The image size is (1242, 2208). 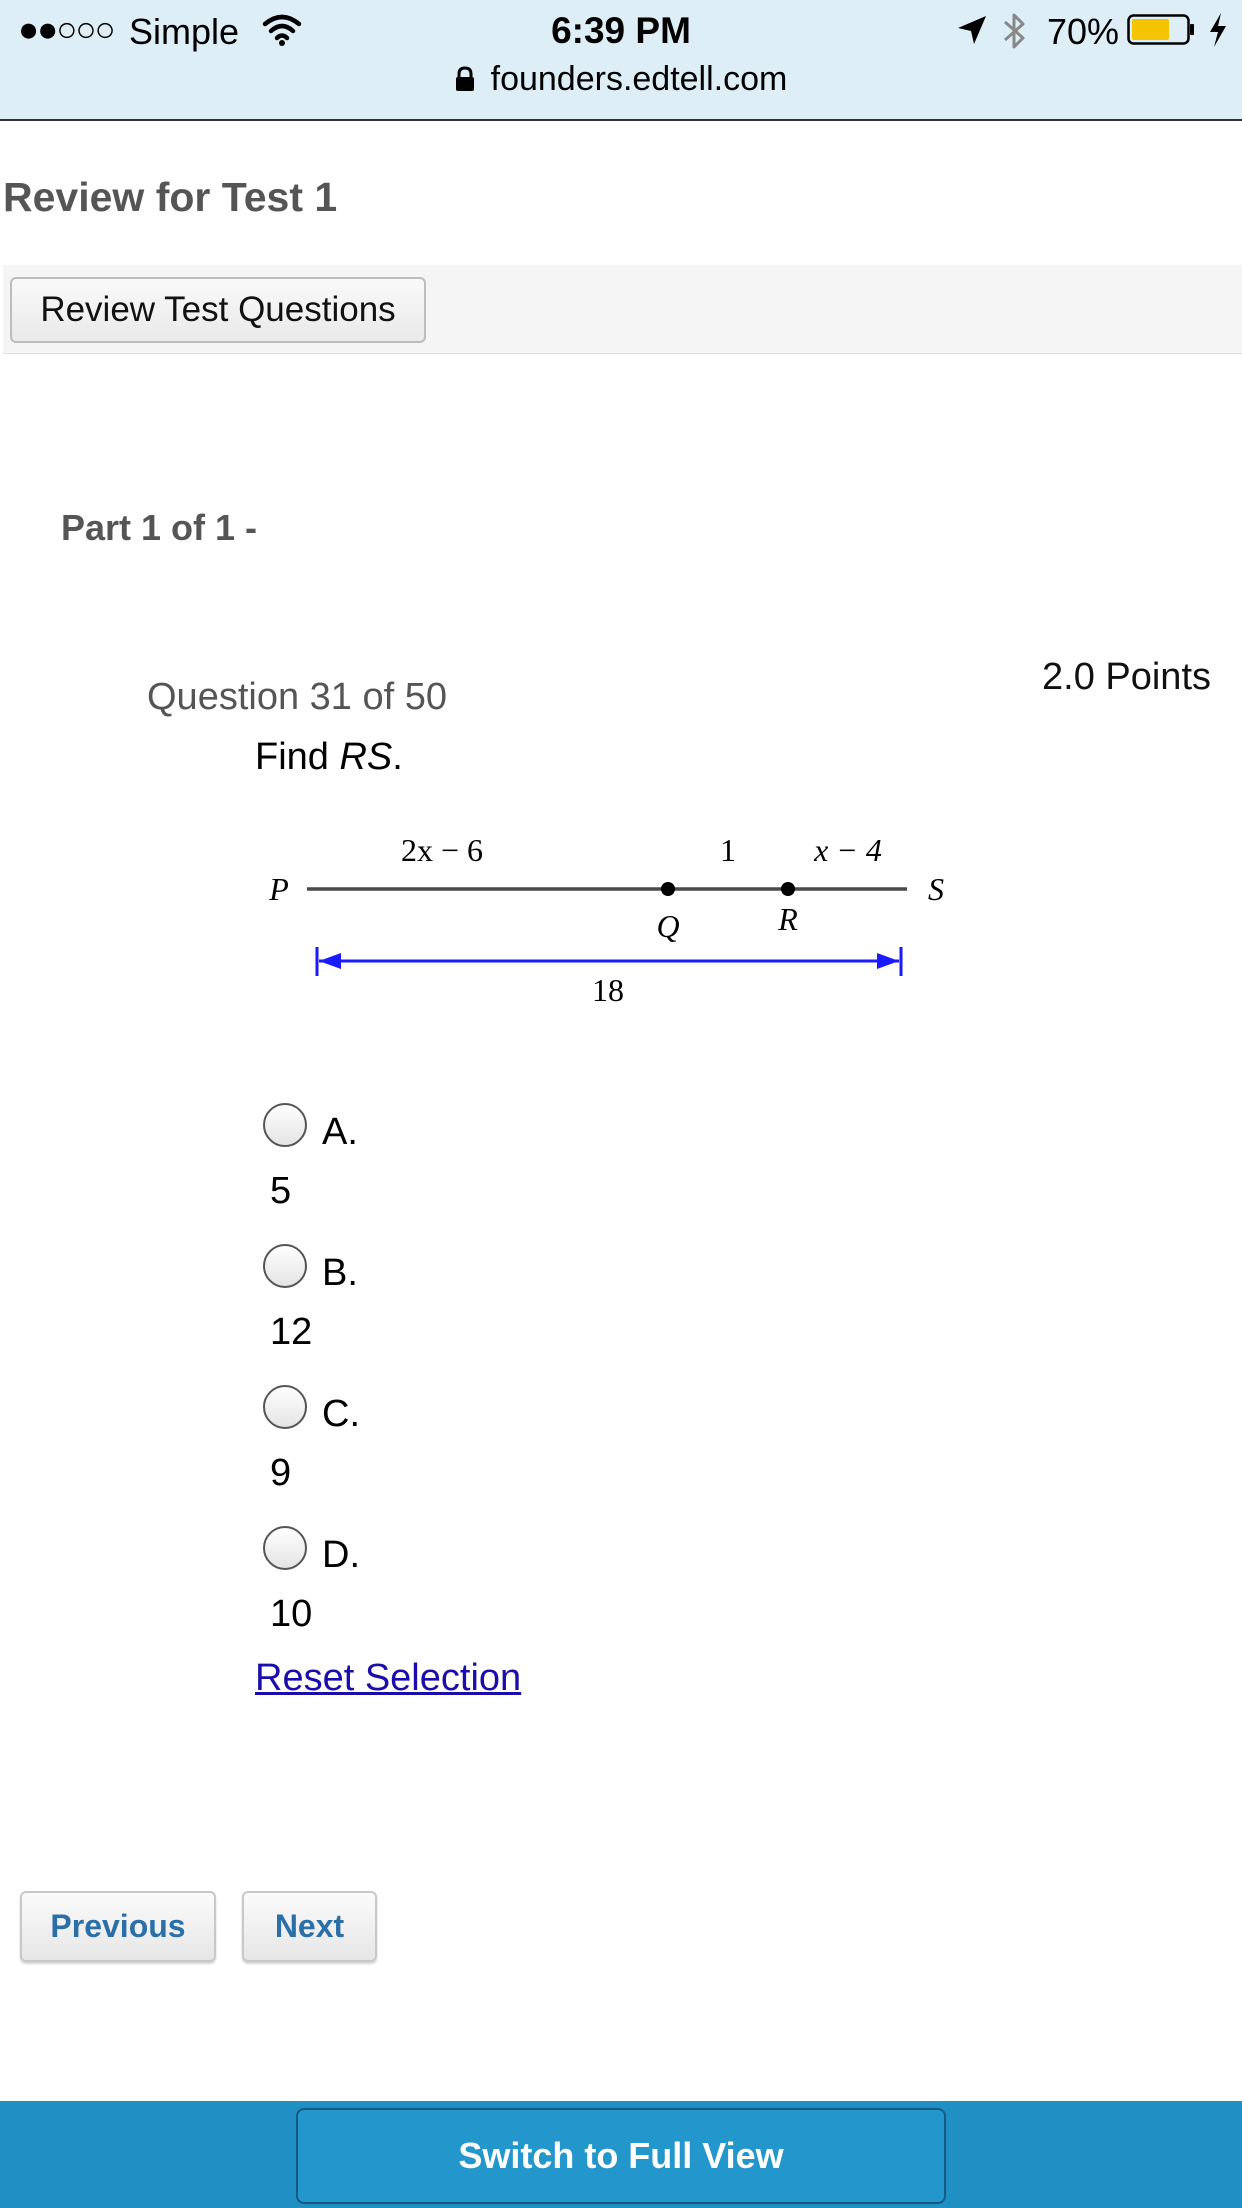 I want to click on battery-percent: 70%, so click(x=1083, y=31).